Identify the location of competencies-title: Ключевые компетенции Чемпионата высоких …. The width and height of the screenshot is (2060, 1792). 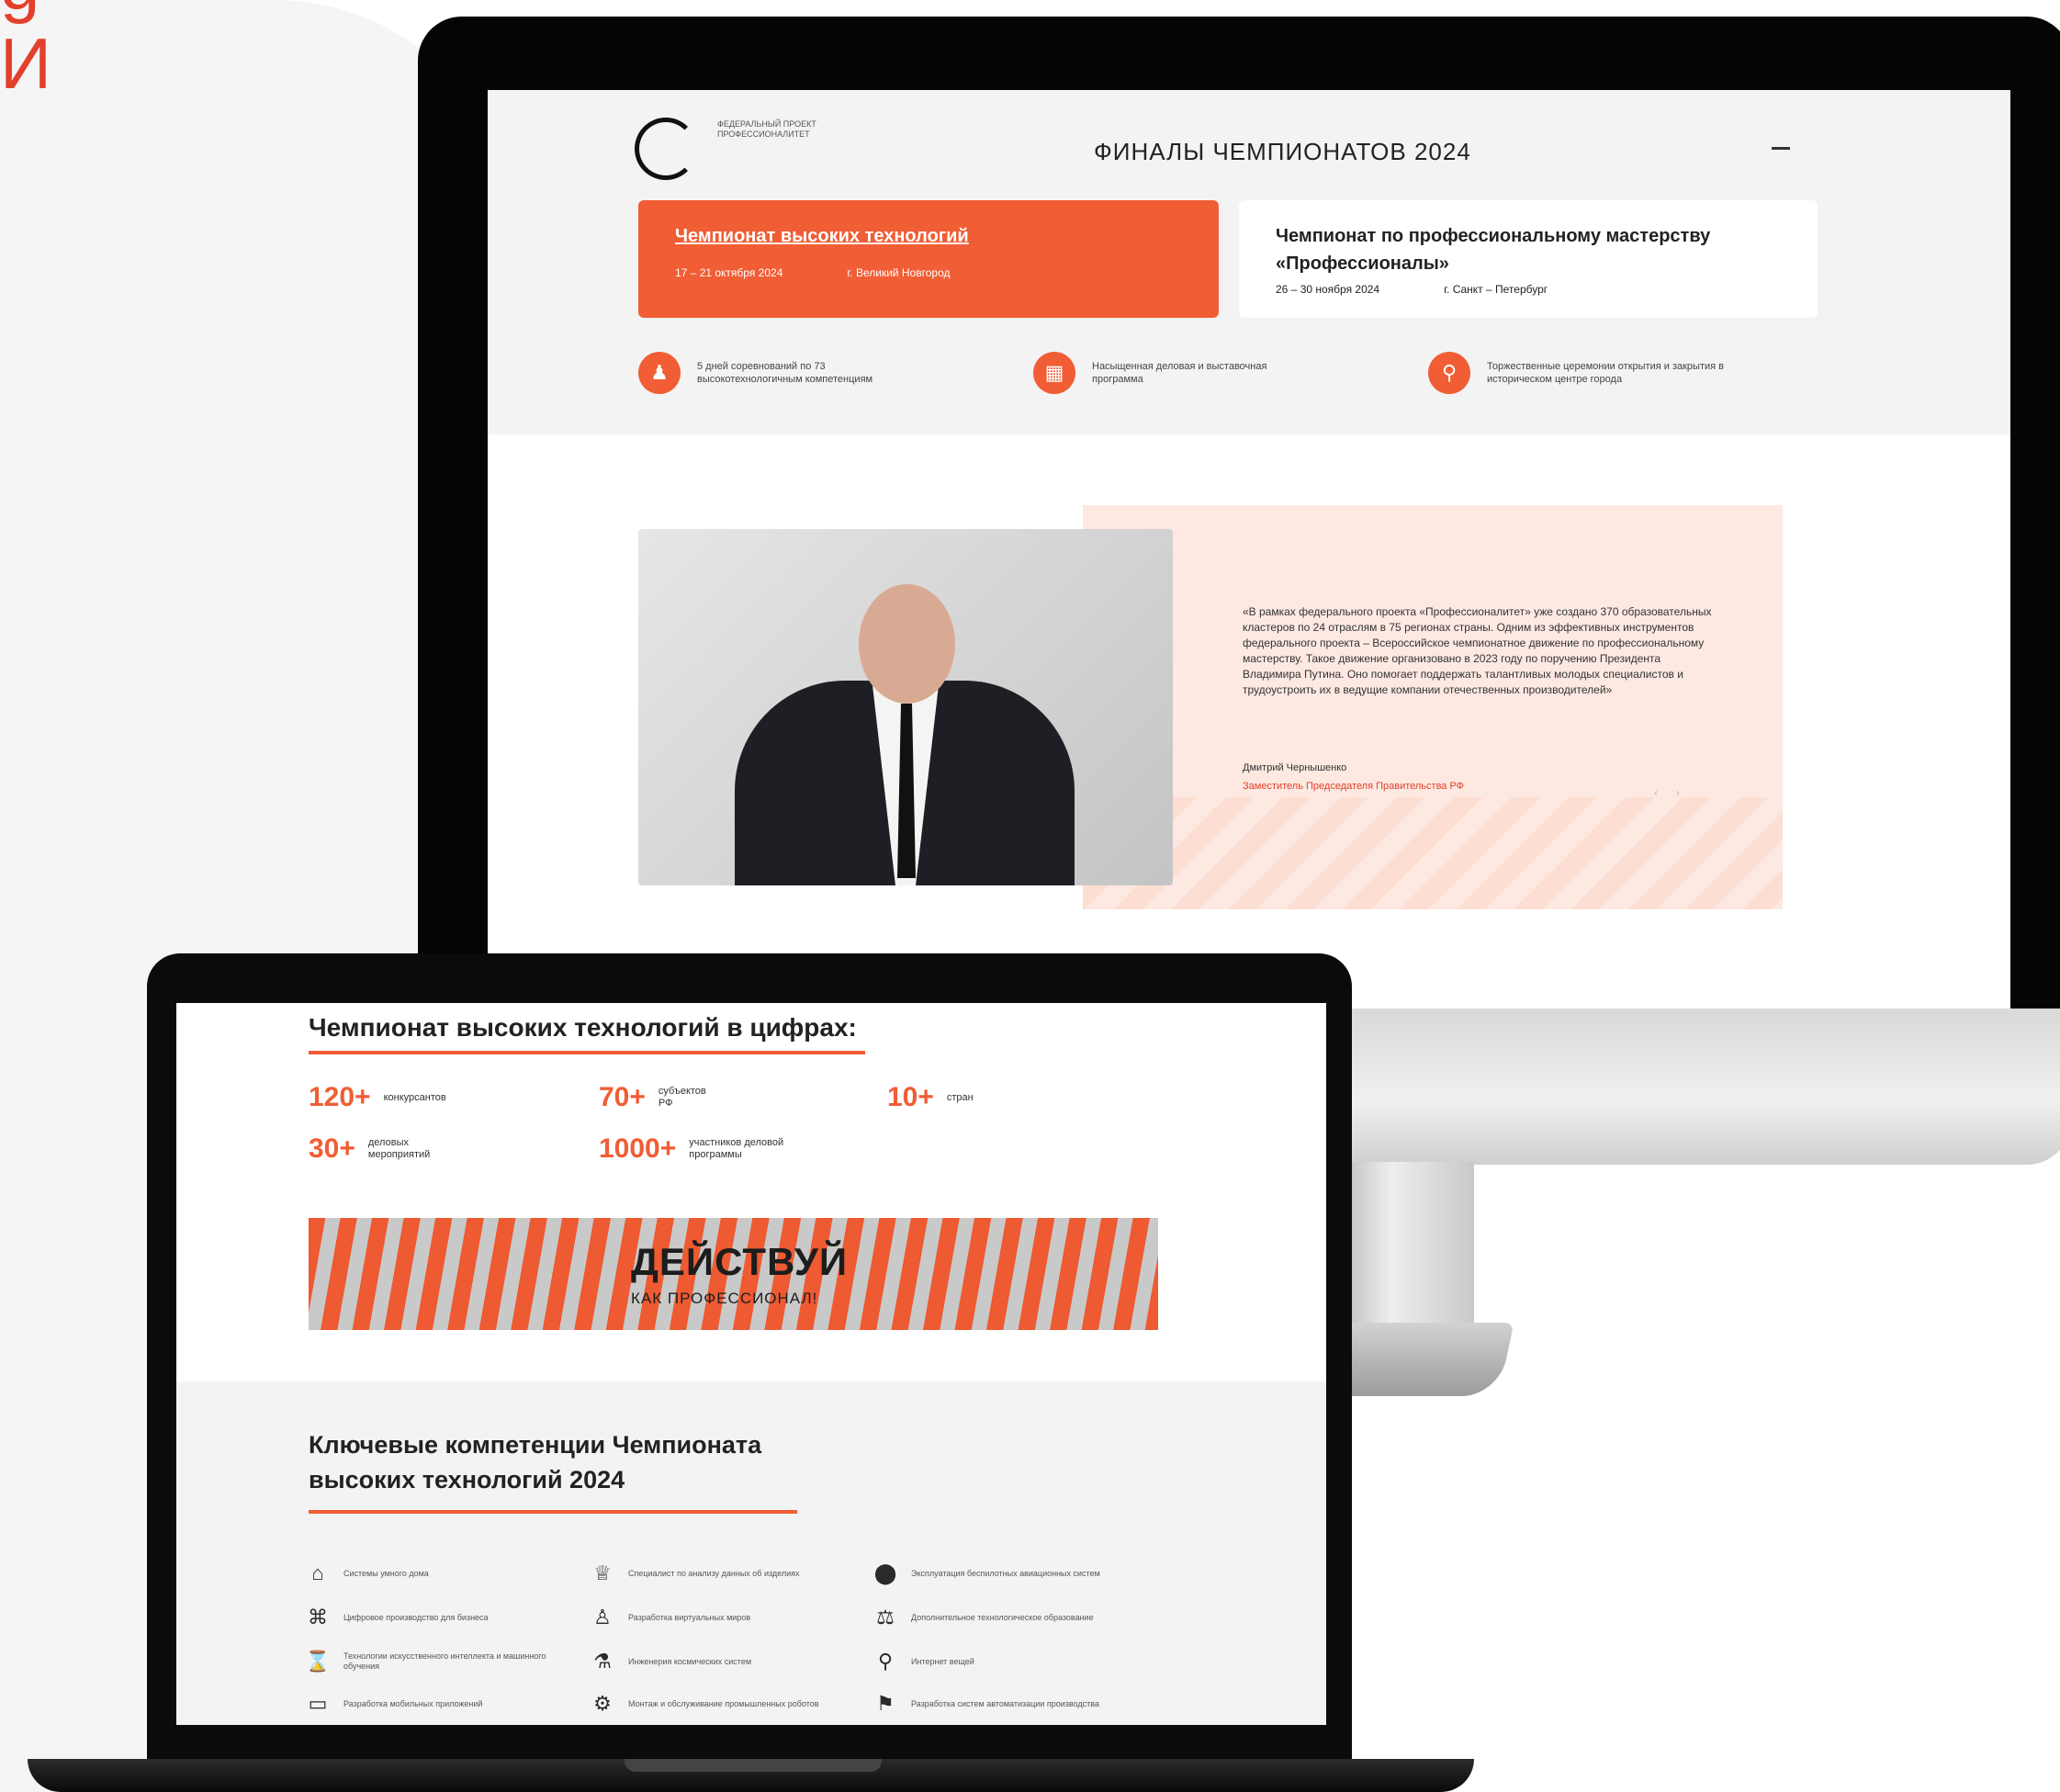
(535, 1462).